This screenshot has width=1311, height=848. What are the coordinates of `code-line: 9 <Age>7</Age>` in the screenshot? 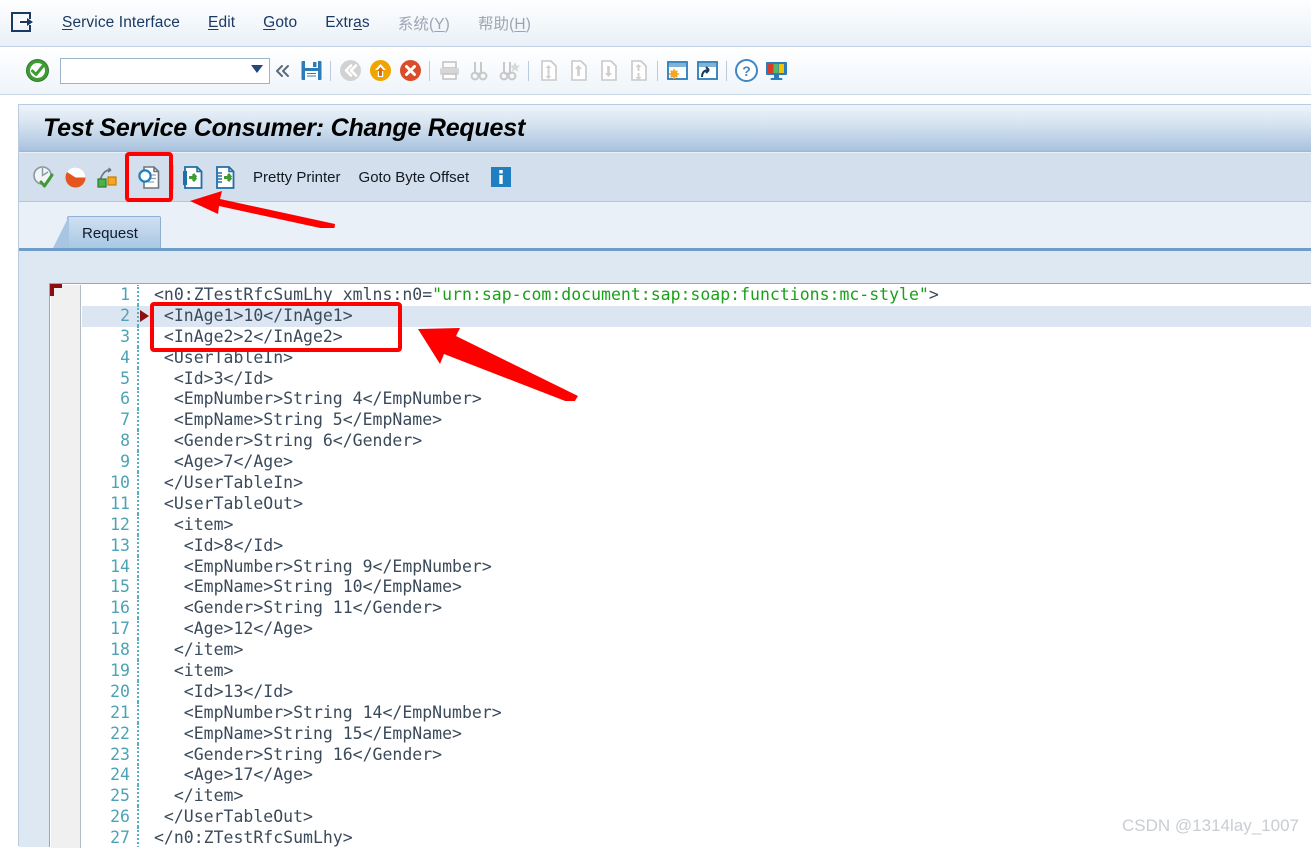 It's located at (696, 462).